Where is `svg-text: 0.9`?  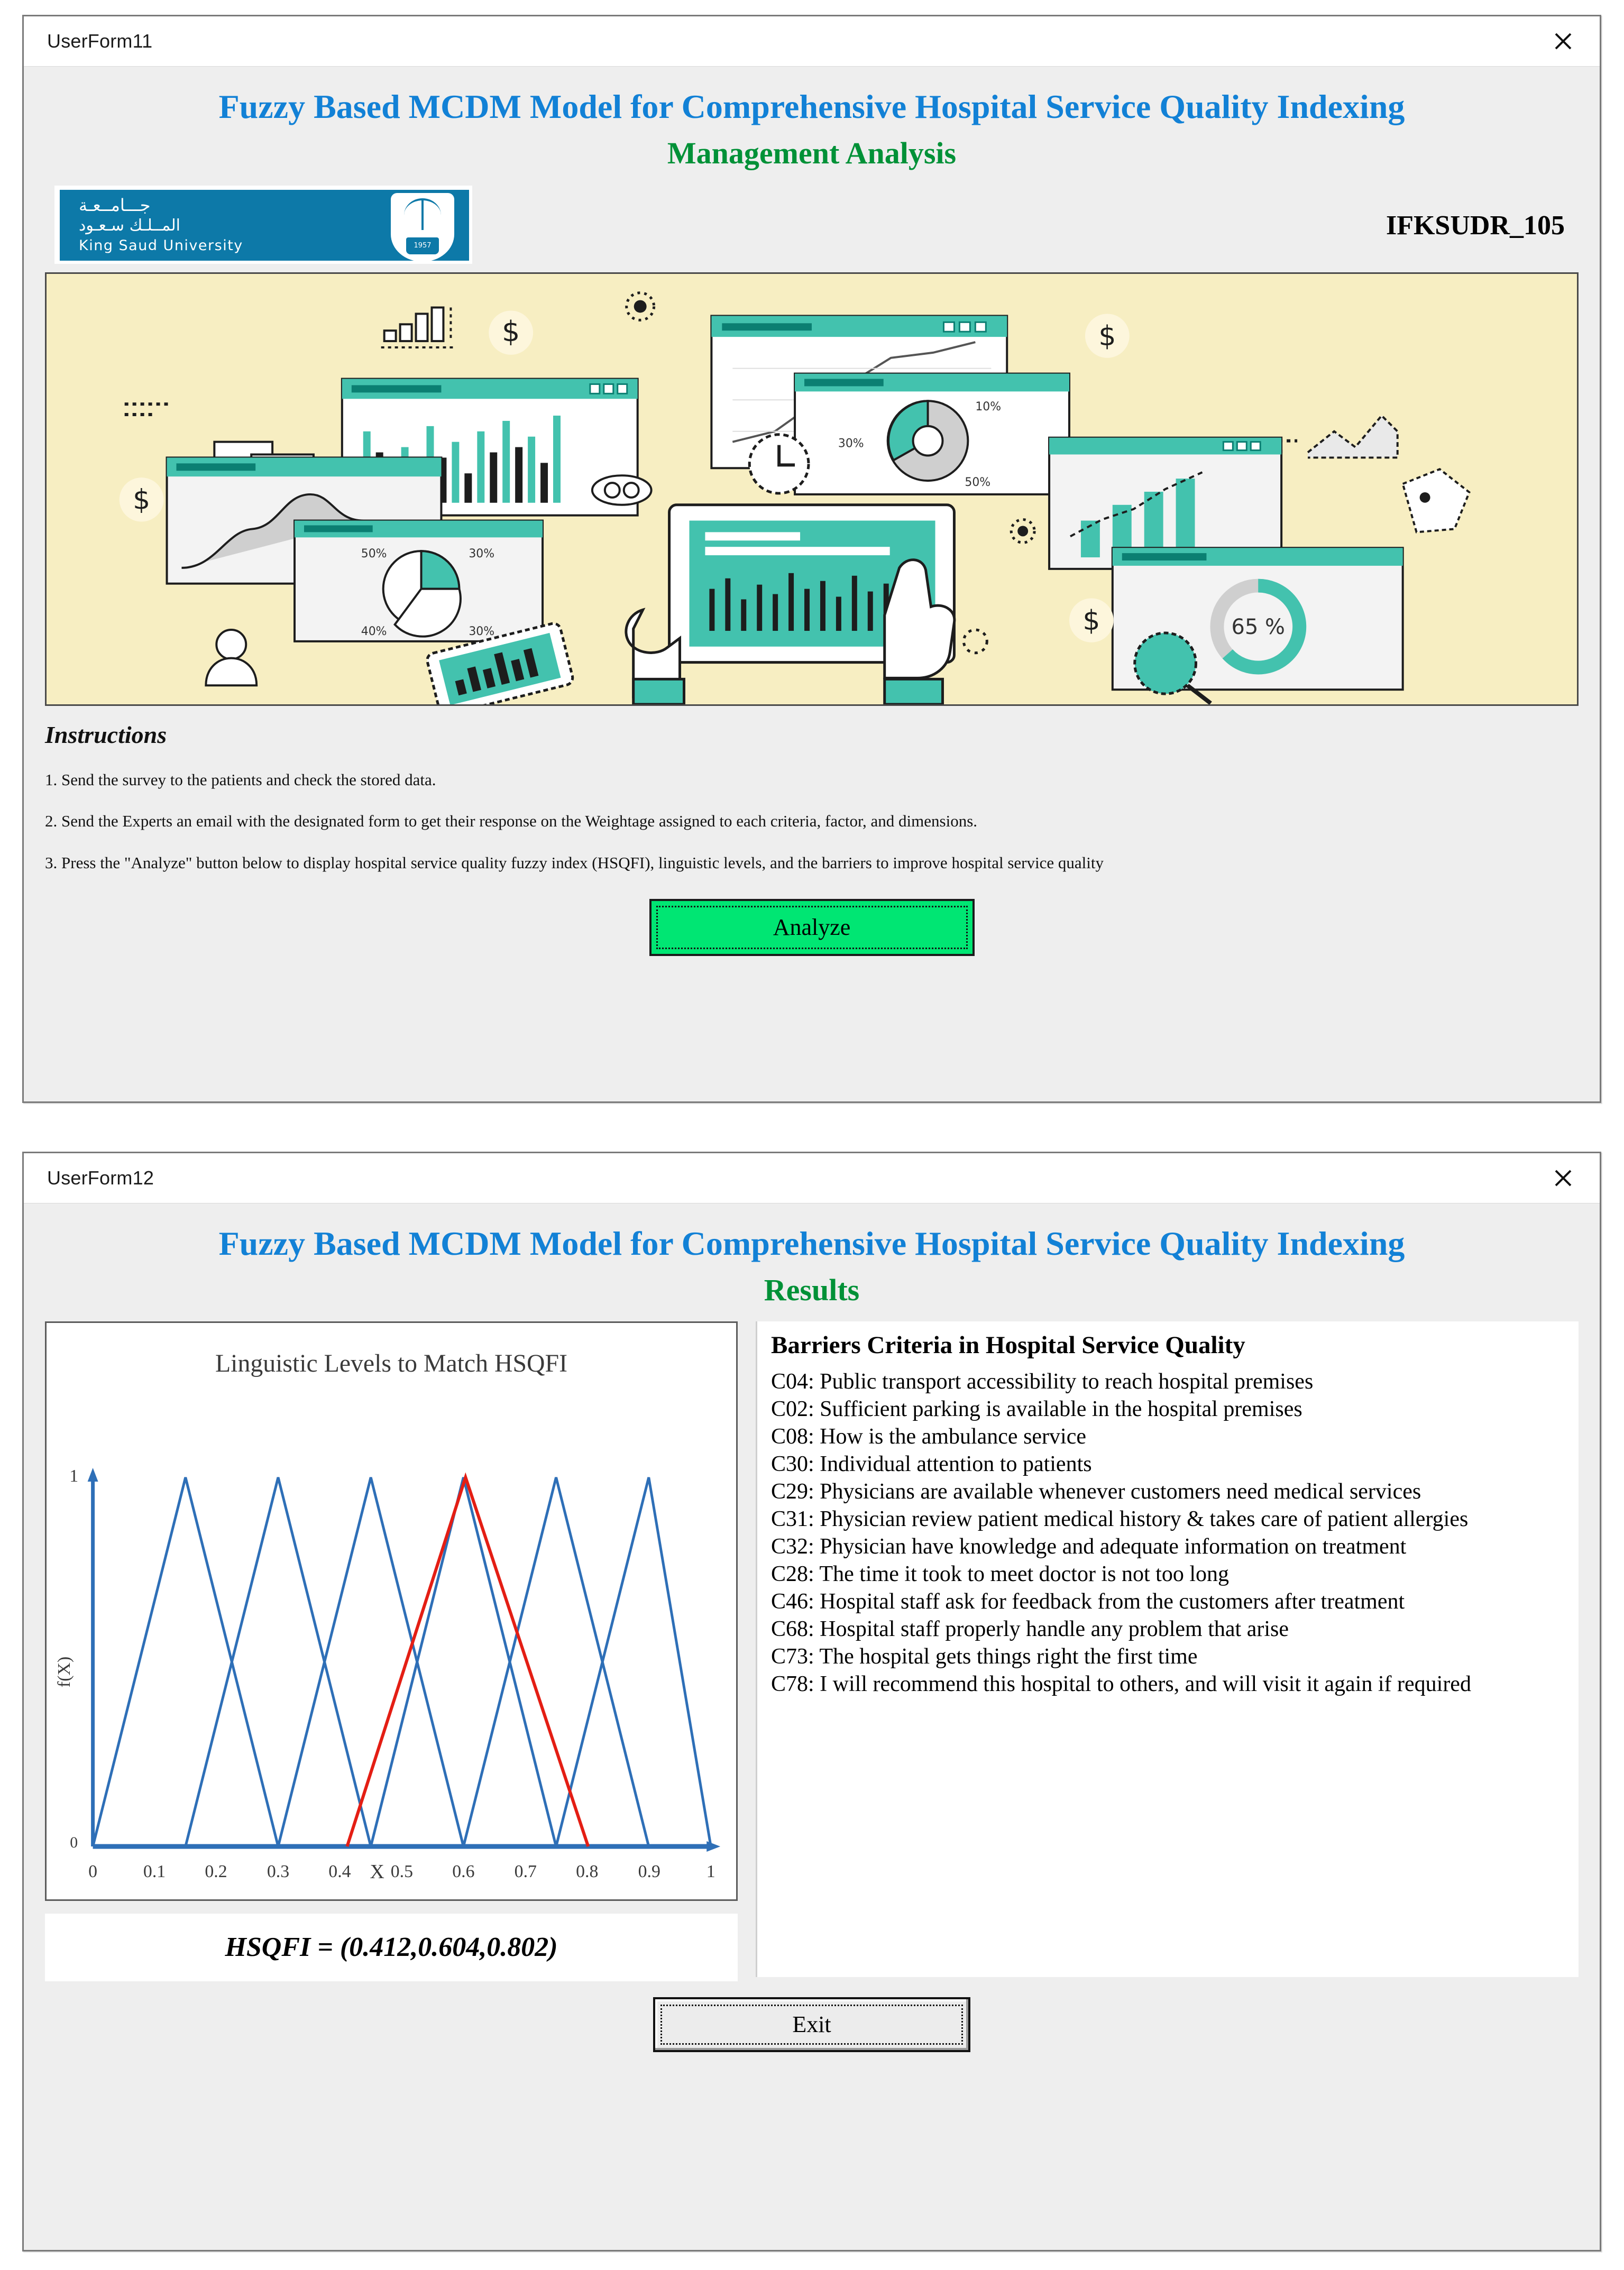 svg-text: 0.9 is located at coordinates (649, 1871).